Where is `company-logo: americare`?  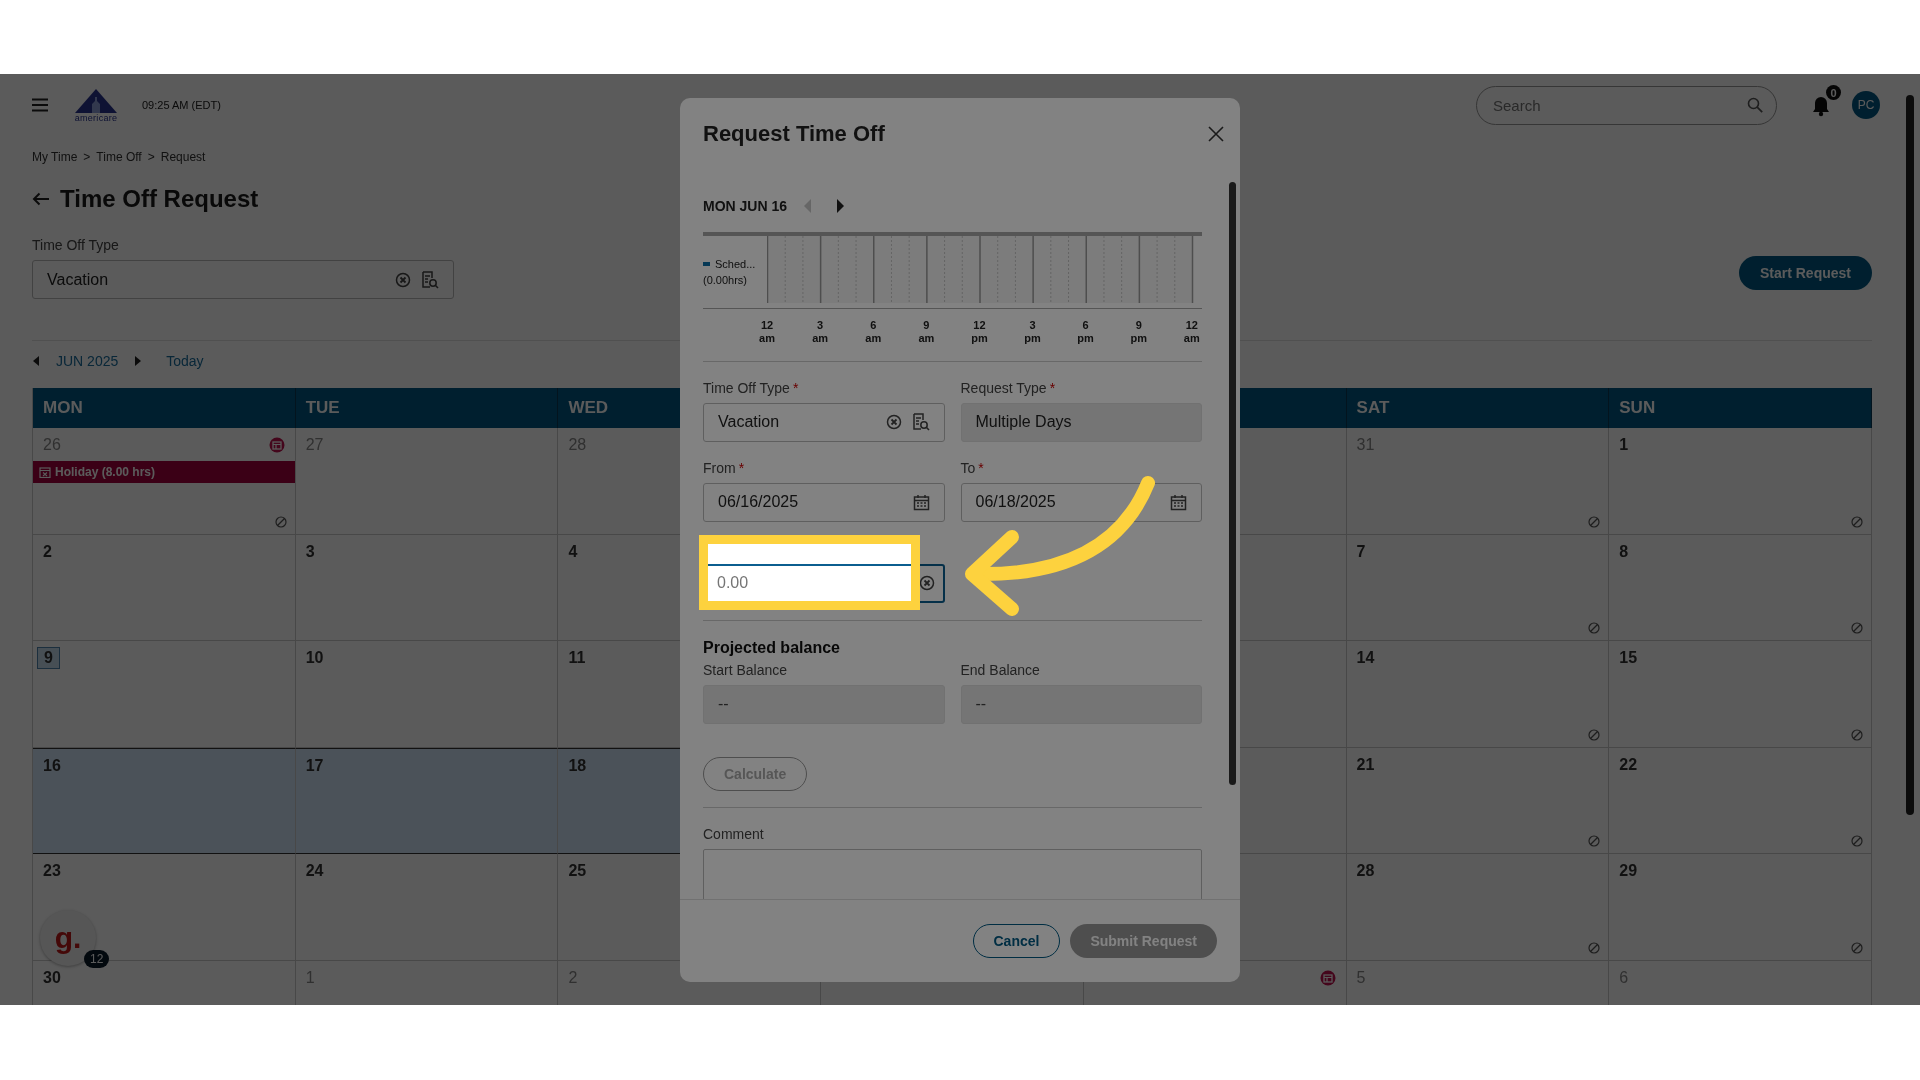 company-logo: americare is located at coordinates (96, 105).